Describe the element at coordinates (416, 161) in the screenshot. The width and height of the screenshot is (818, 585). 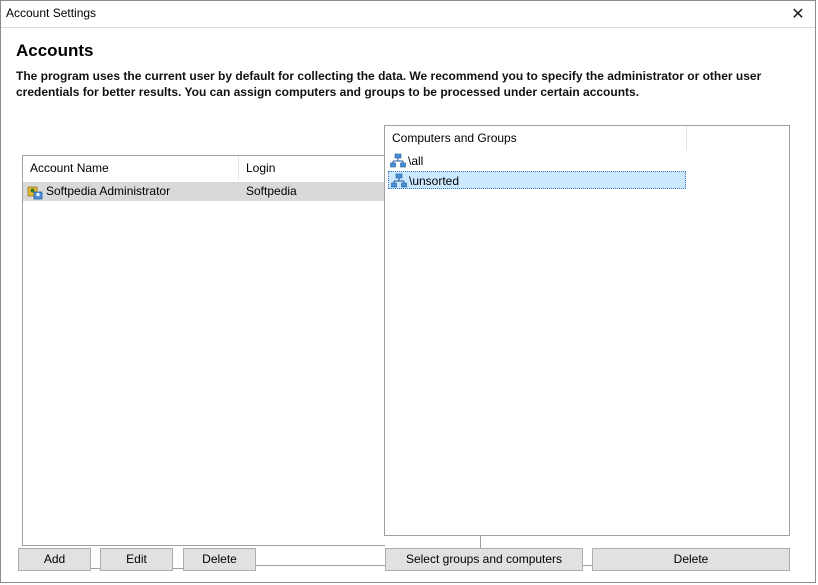
I see `tree-item-label: \all` at that location.